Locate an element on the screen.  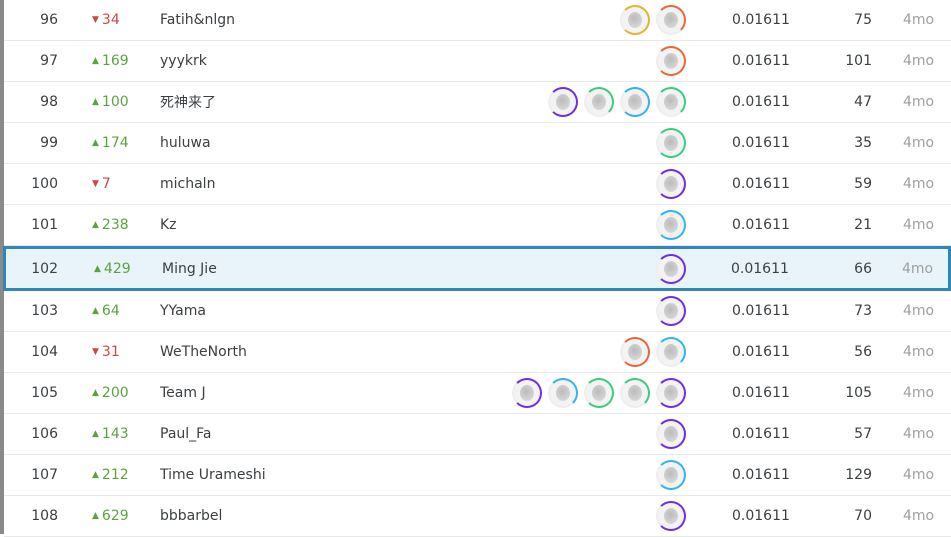
team-name: Paul_Fa is located at coordinates (186, 434).